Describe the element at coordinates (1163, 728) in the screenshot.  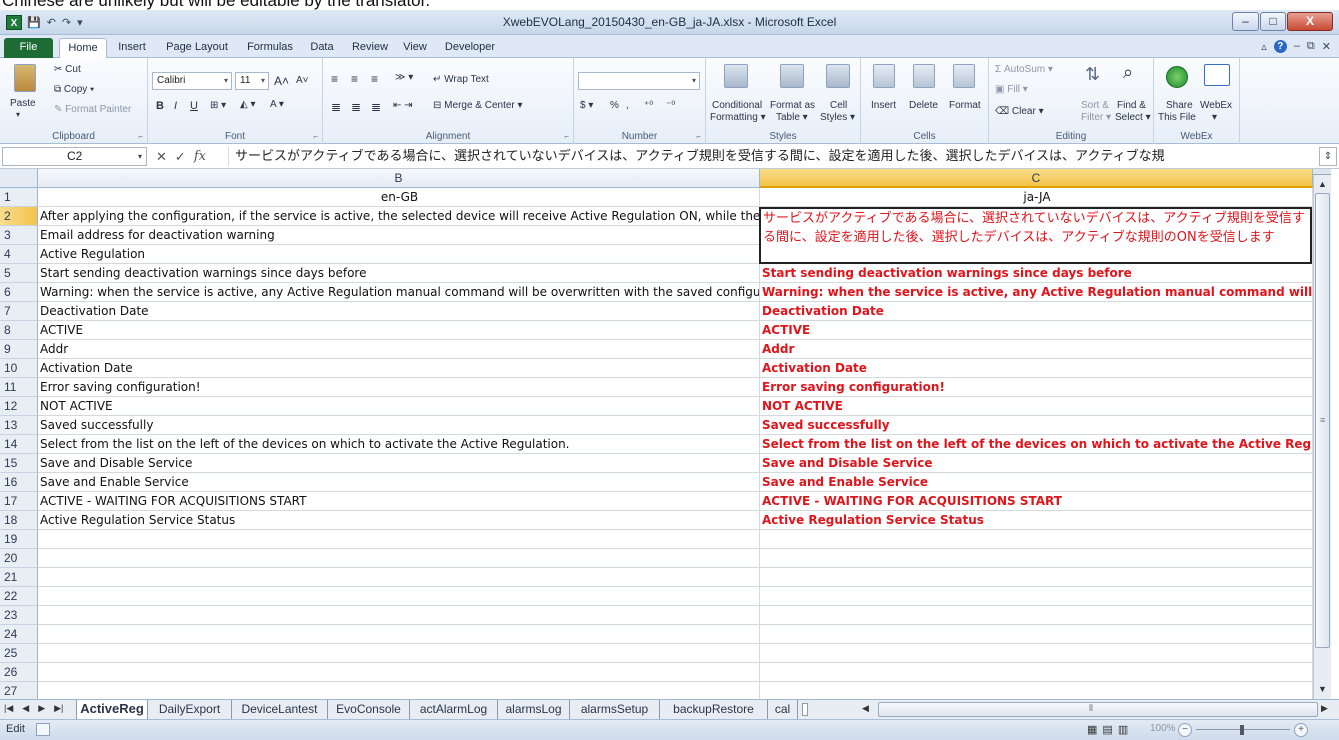
I see `zoom-level: 100%` at that location.